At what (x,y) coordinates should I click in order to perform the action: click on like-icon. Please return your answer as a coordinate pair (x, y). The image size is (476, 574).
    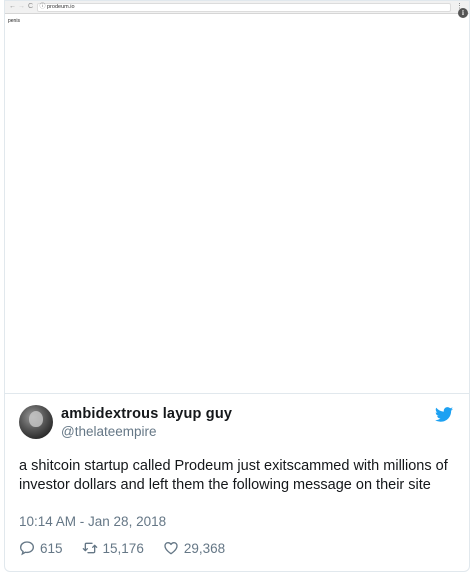
    Looking at the image, I should click on (171, 548).